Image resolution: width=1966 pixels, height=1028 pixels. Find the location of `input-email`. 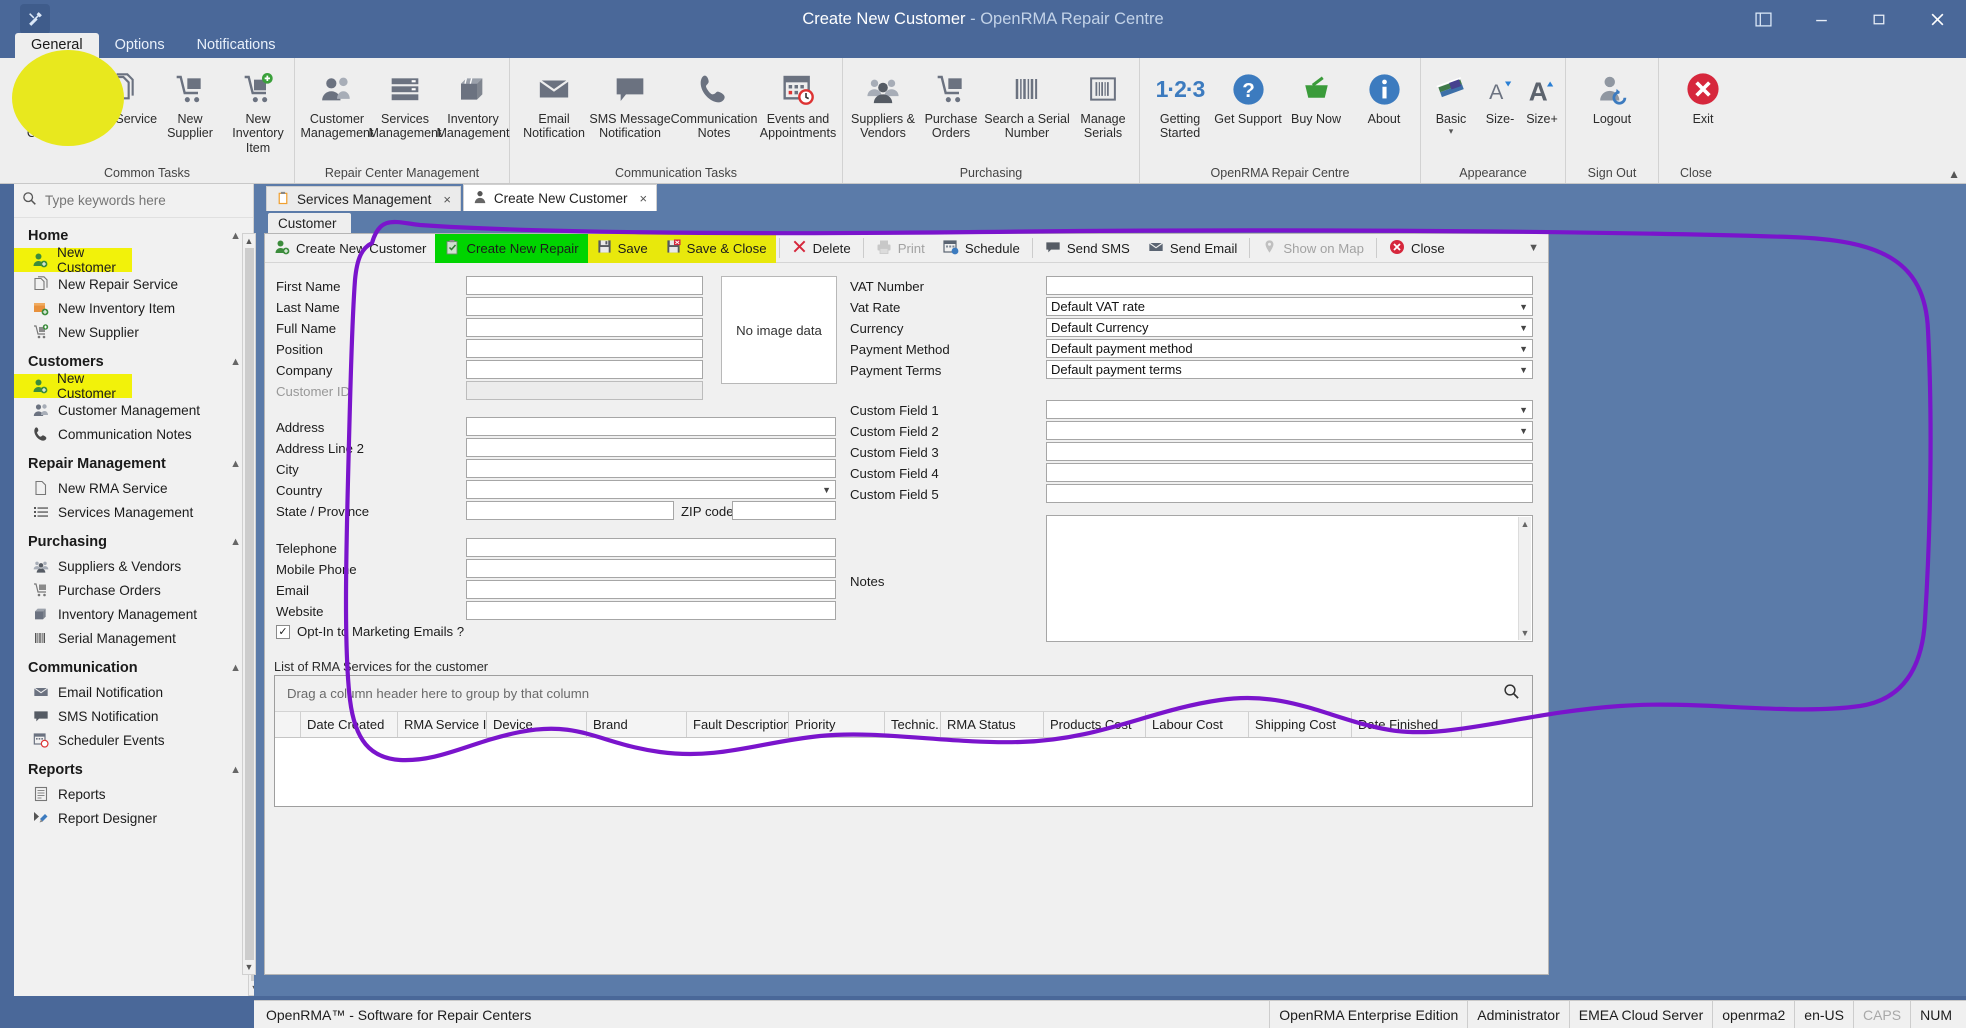

input-email is located at coordinates (651, 589).